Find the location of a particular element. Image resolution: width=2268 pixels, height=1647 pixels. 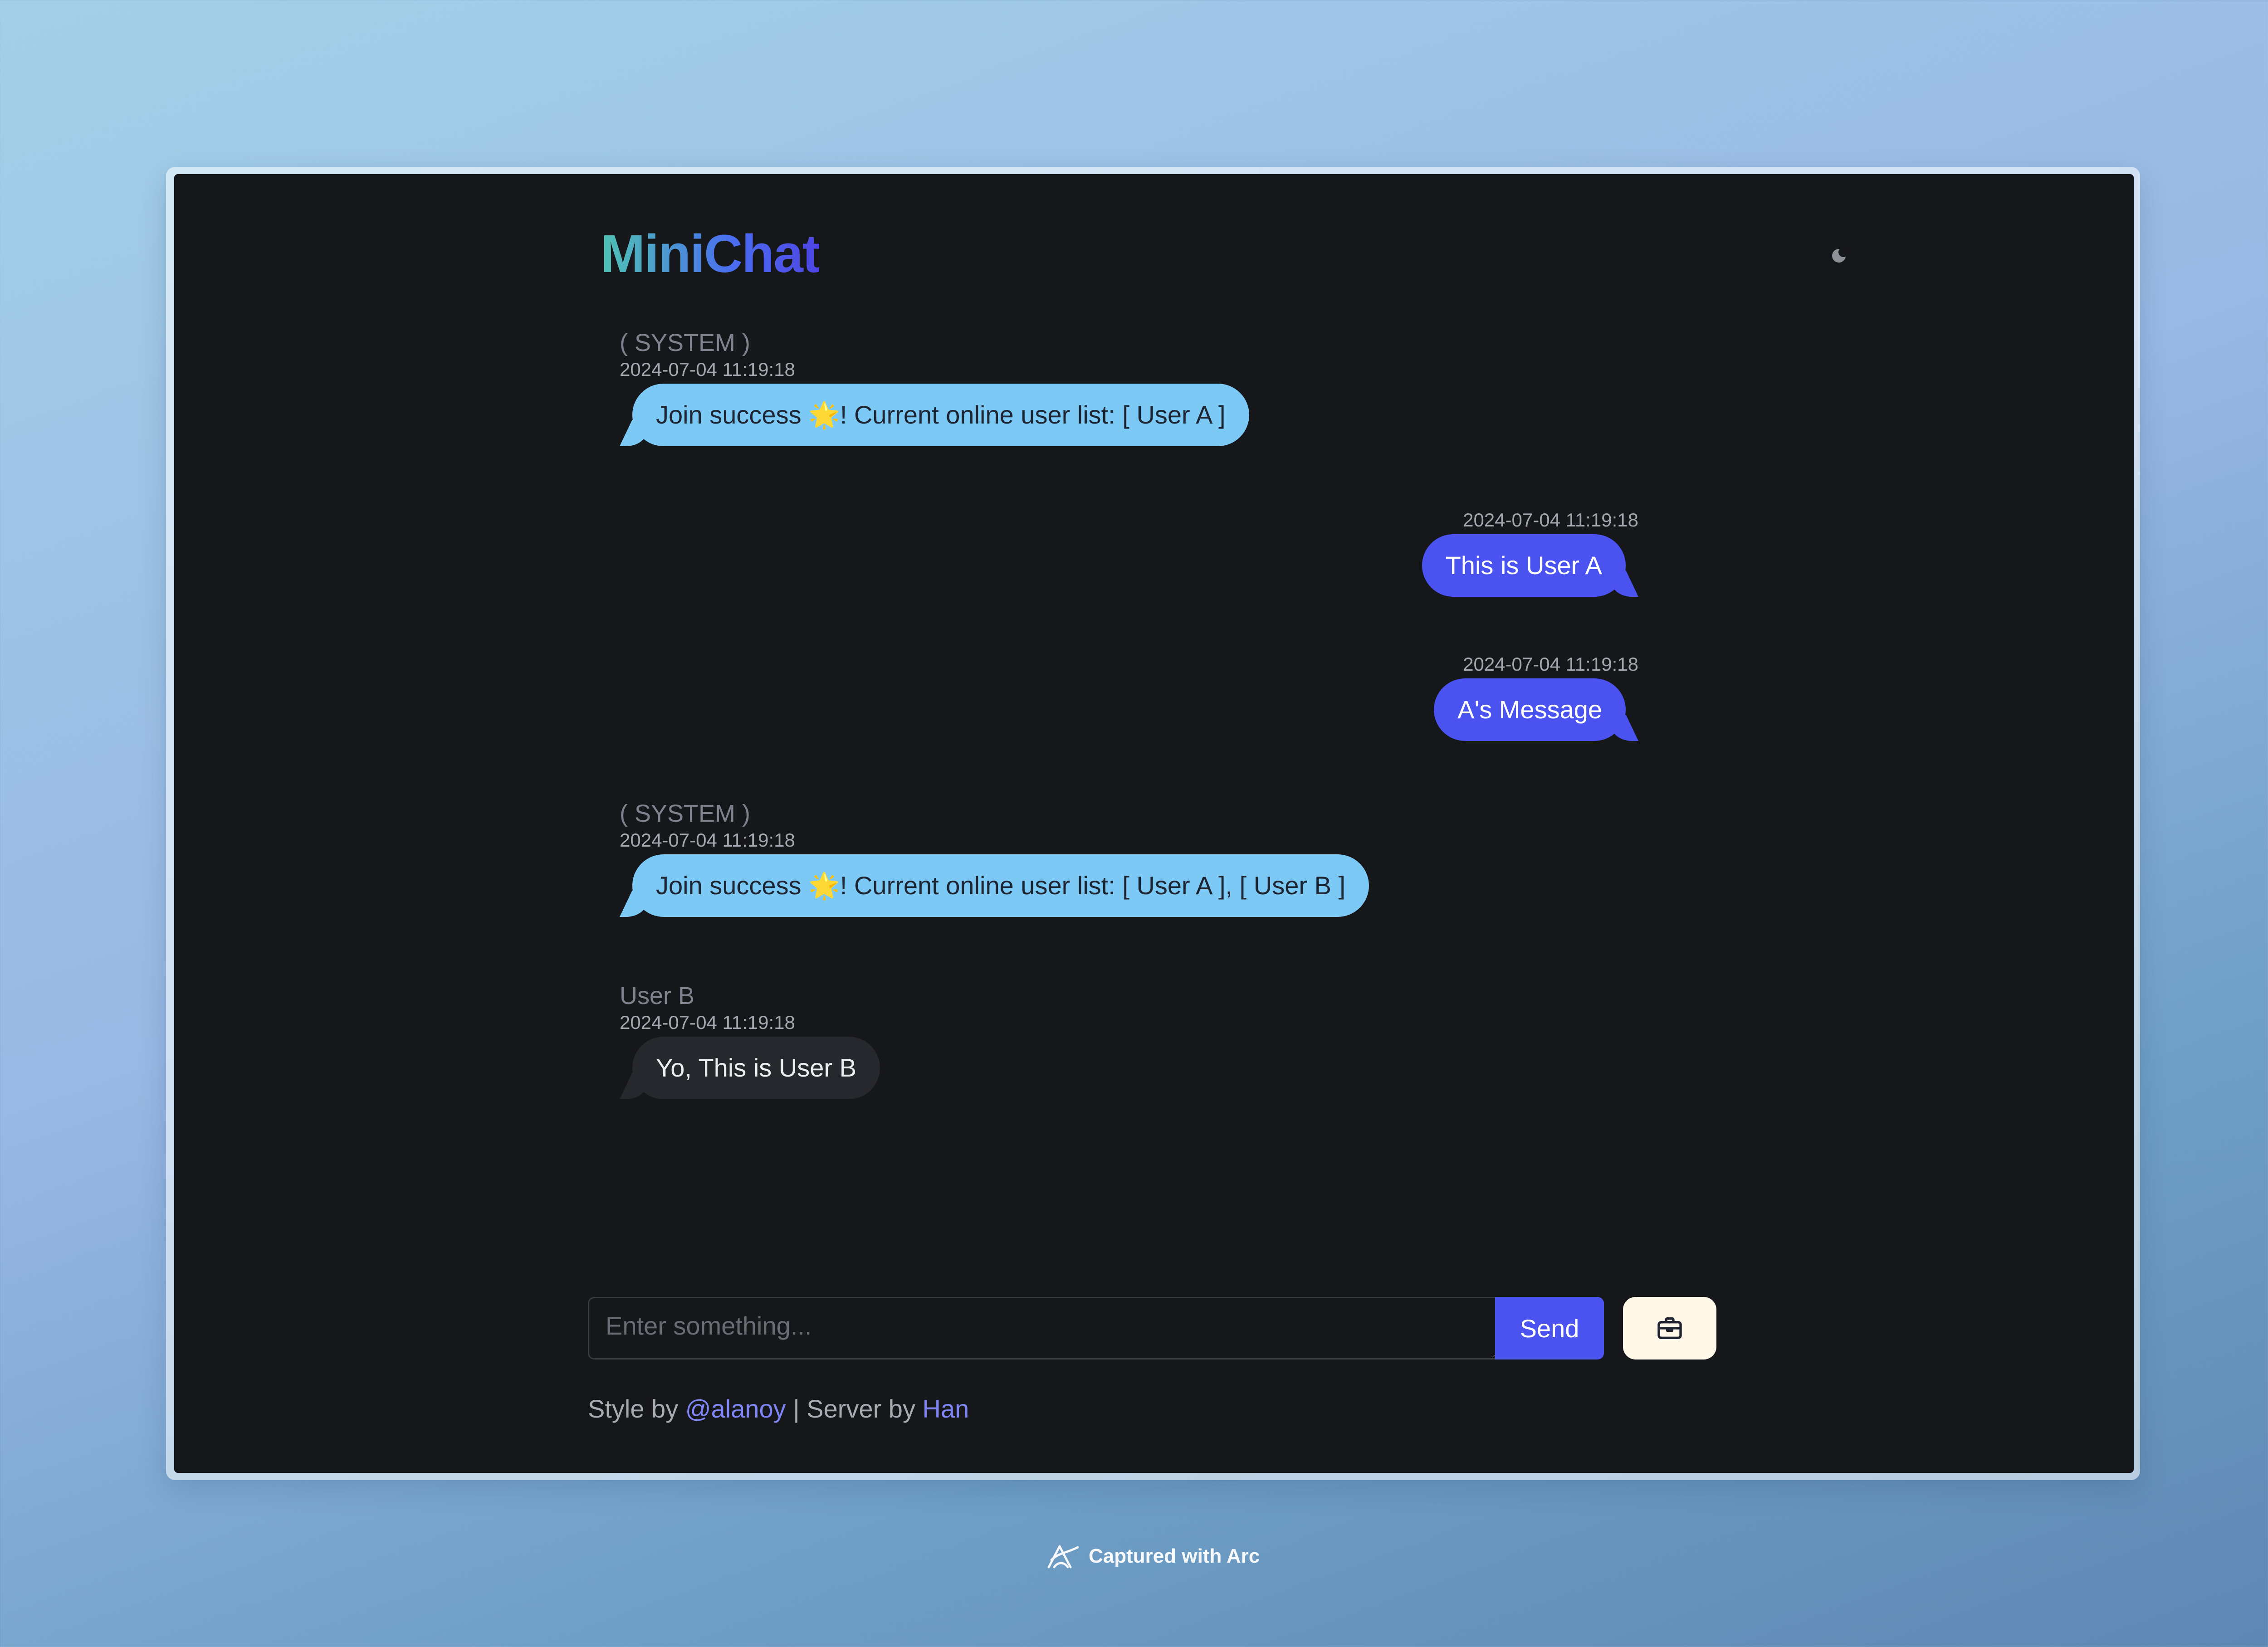

theme-toggle-button is located at coordinates (1839, 255).